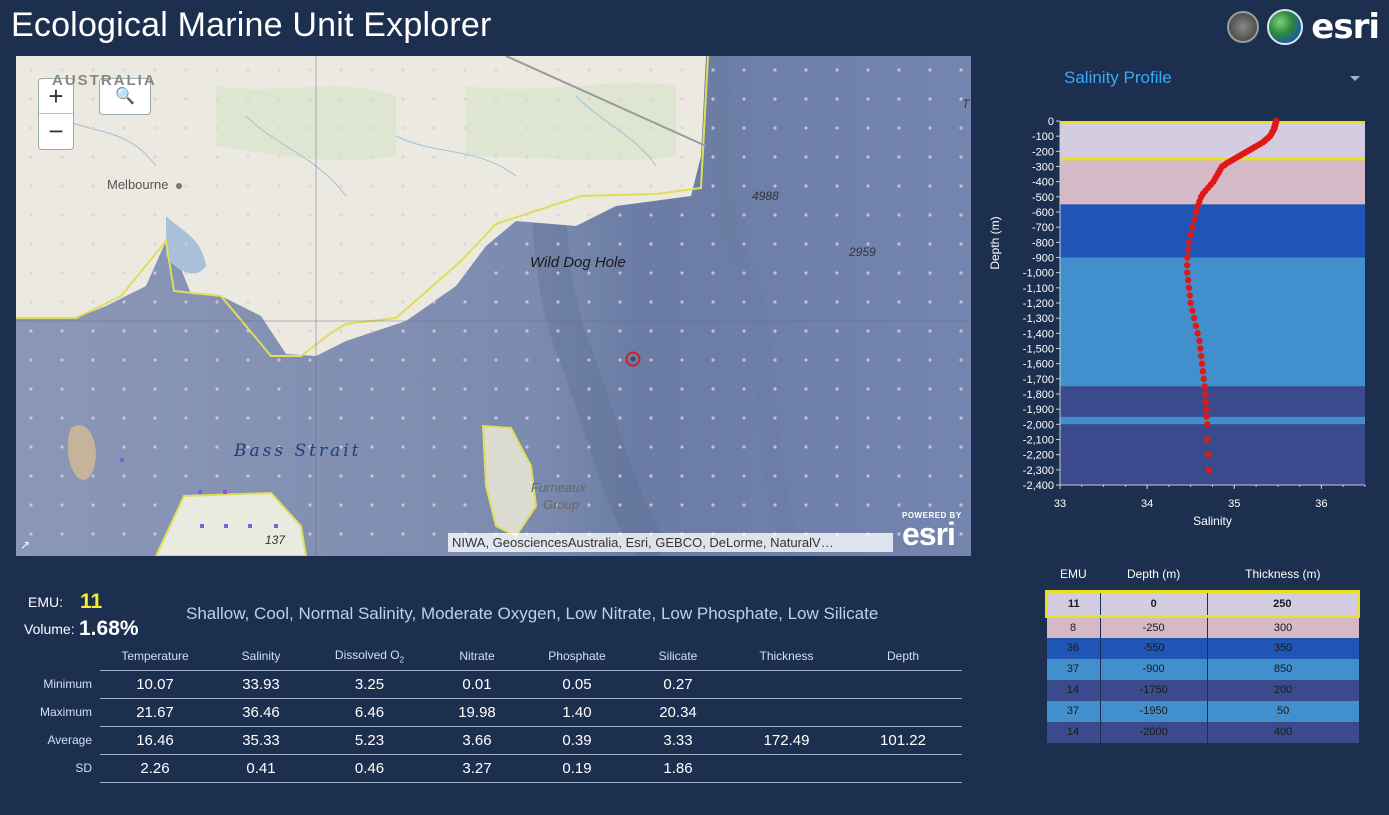 This screenshot has width=1389, height=815. I want to click on emu-table-row: 14 -1750 200, so click(1202, 690).